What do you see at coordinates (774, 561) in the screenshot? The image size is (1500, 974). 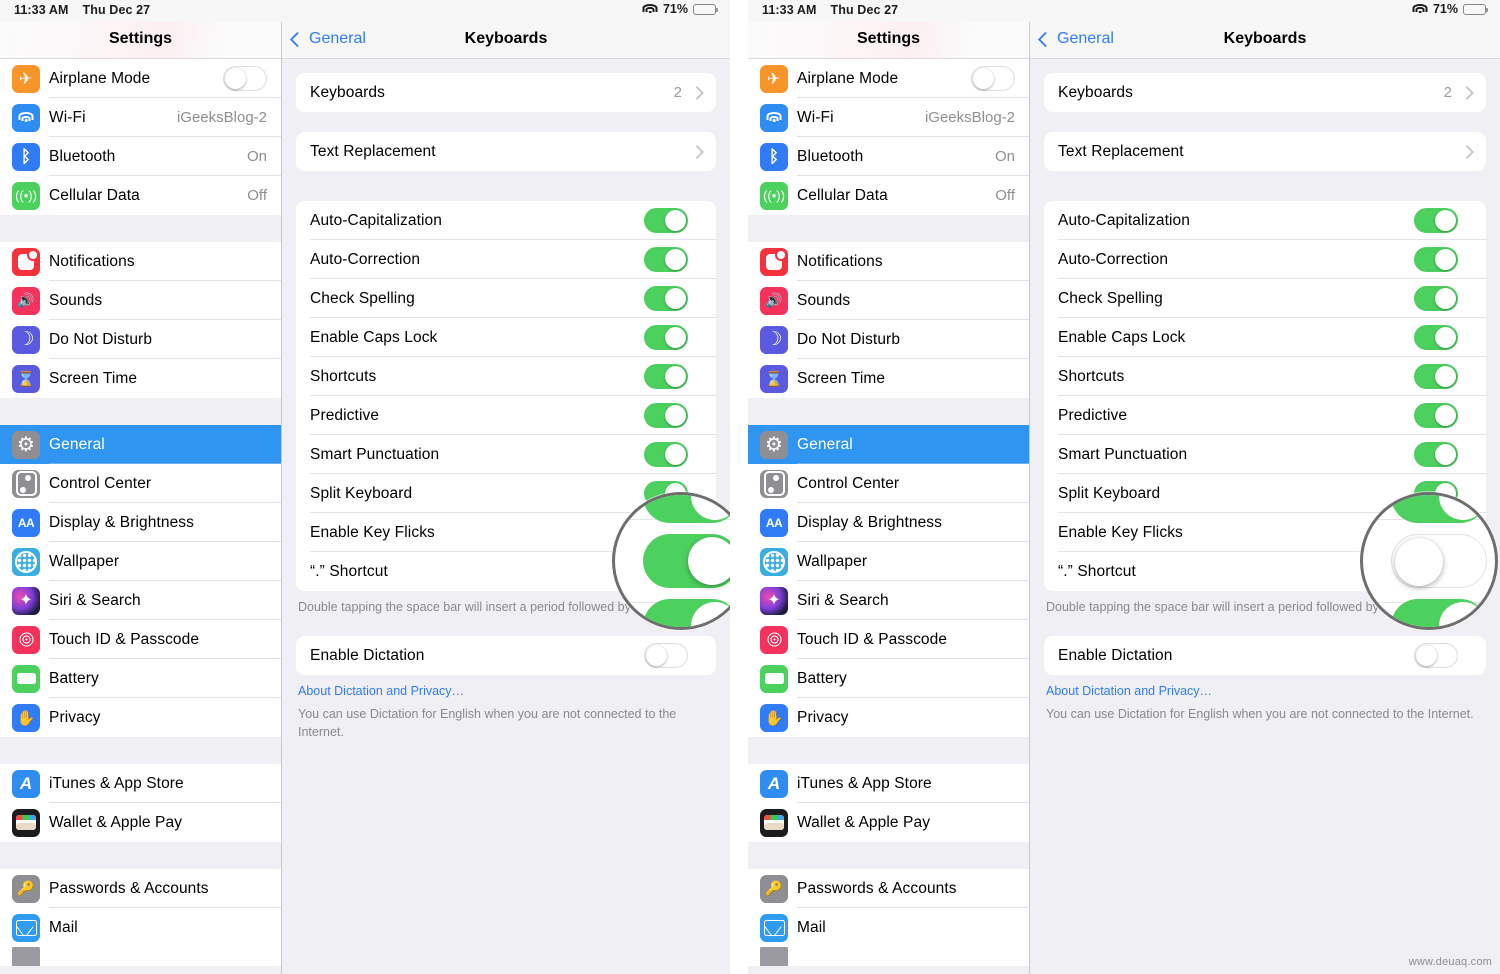 I see `wallpaper-icon` at bounding box center [774, 561].